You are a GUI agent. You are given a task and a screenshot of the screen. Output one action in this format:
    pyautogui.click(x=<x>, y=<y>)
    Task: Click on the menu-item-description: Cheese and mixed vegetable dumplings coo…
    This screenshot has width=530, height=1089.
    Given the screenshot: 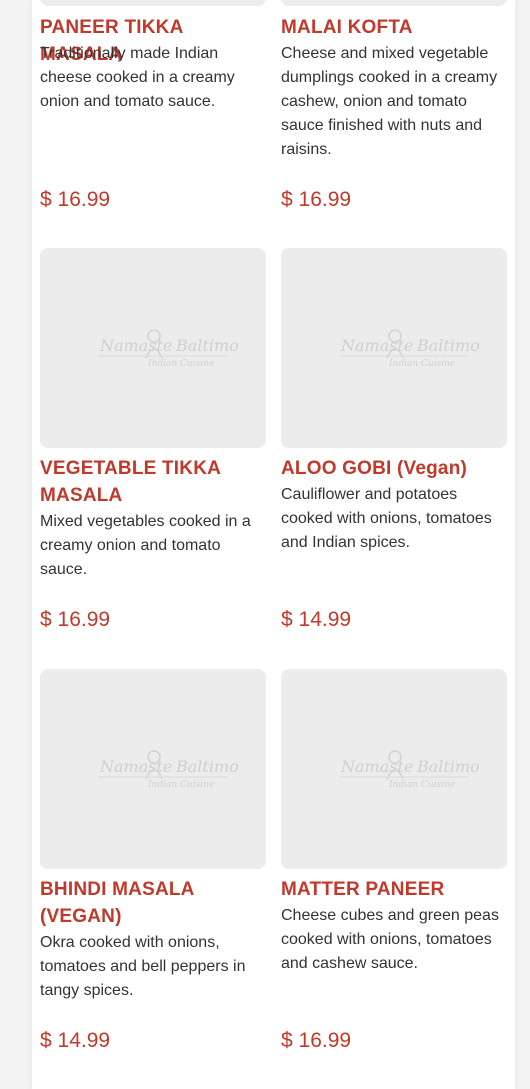 What is the action you would take?
    pyautogui.click(x=389, y=101)
    